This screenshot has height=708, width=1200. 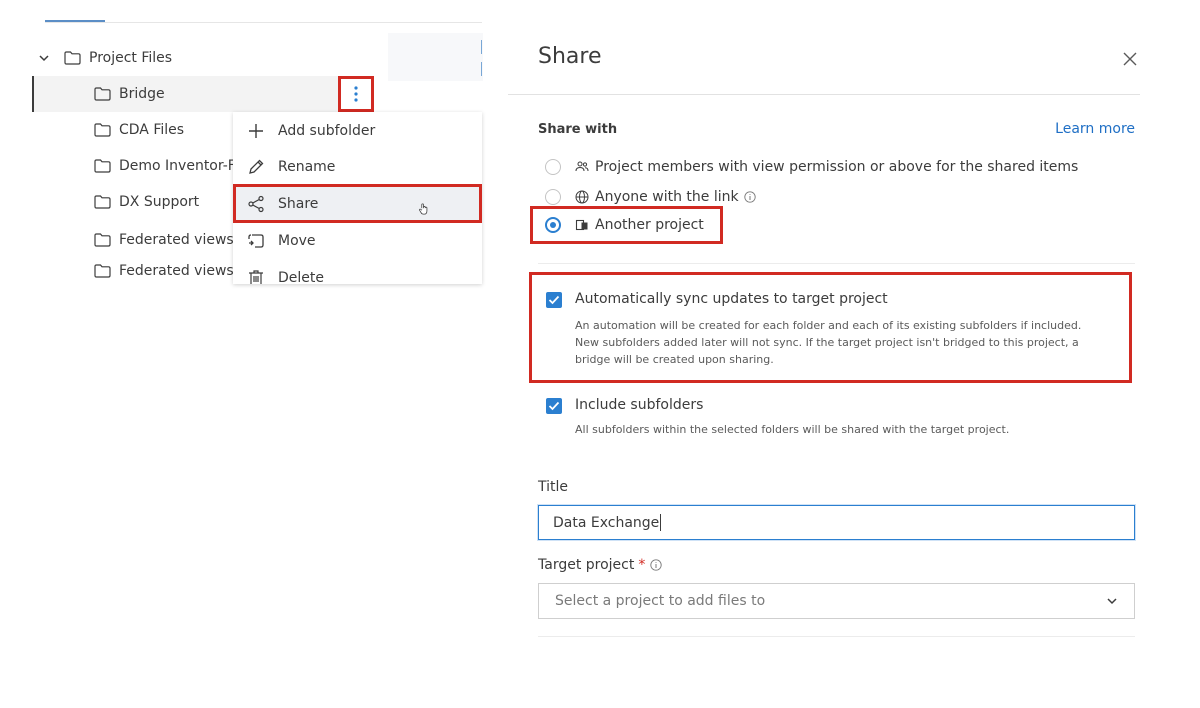 What do you see at coordinates (836, 522) in the screenshot?
I see `title-input: Data Exchange` at bounding box center [836, 522].